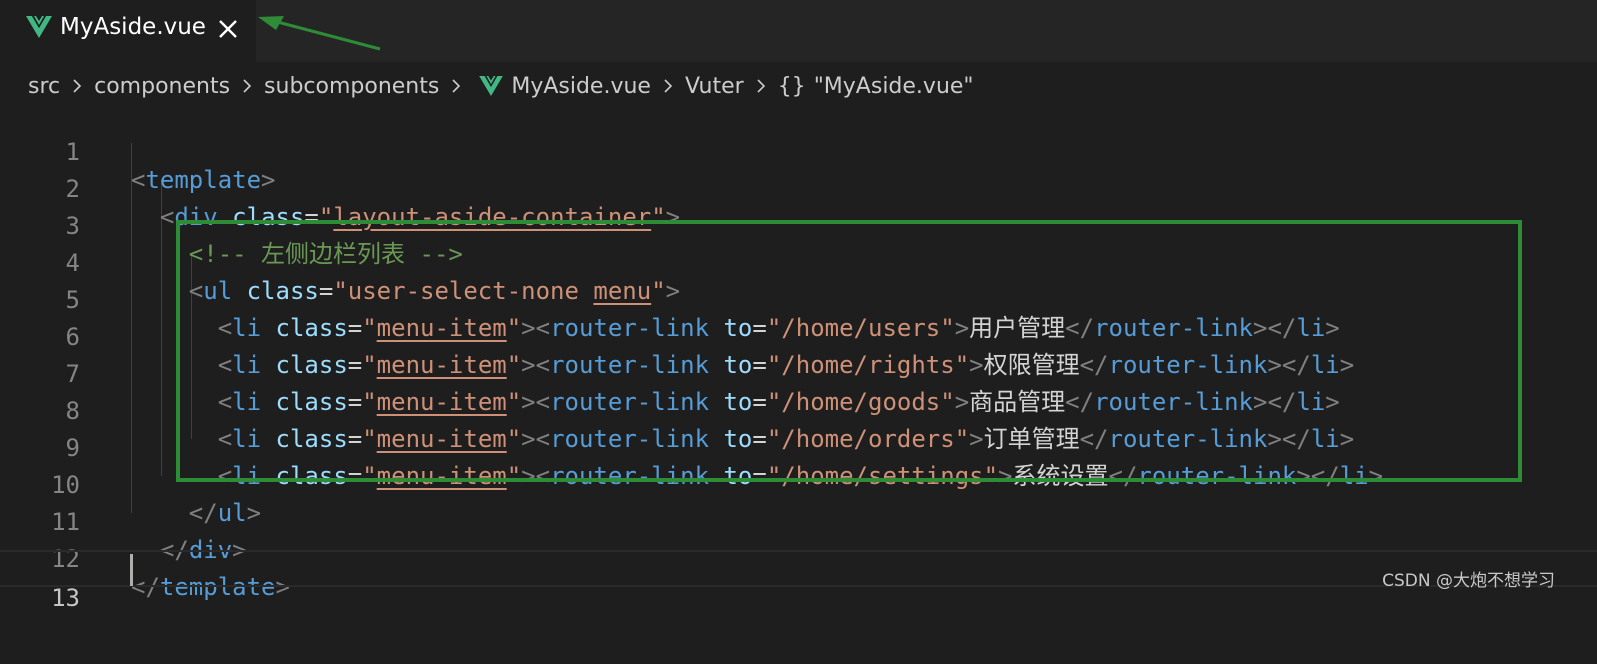  Describe the element at coordinates (798, 483) in the screenshot. I see `code-line: 10 </ul>` at that location.